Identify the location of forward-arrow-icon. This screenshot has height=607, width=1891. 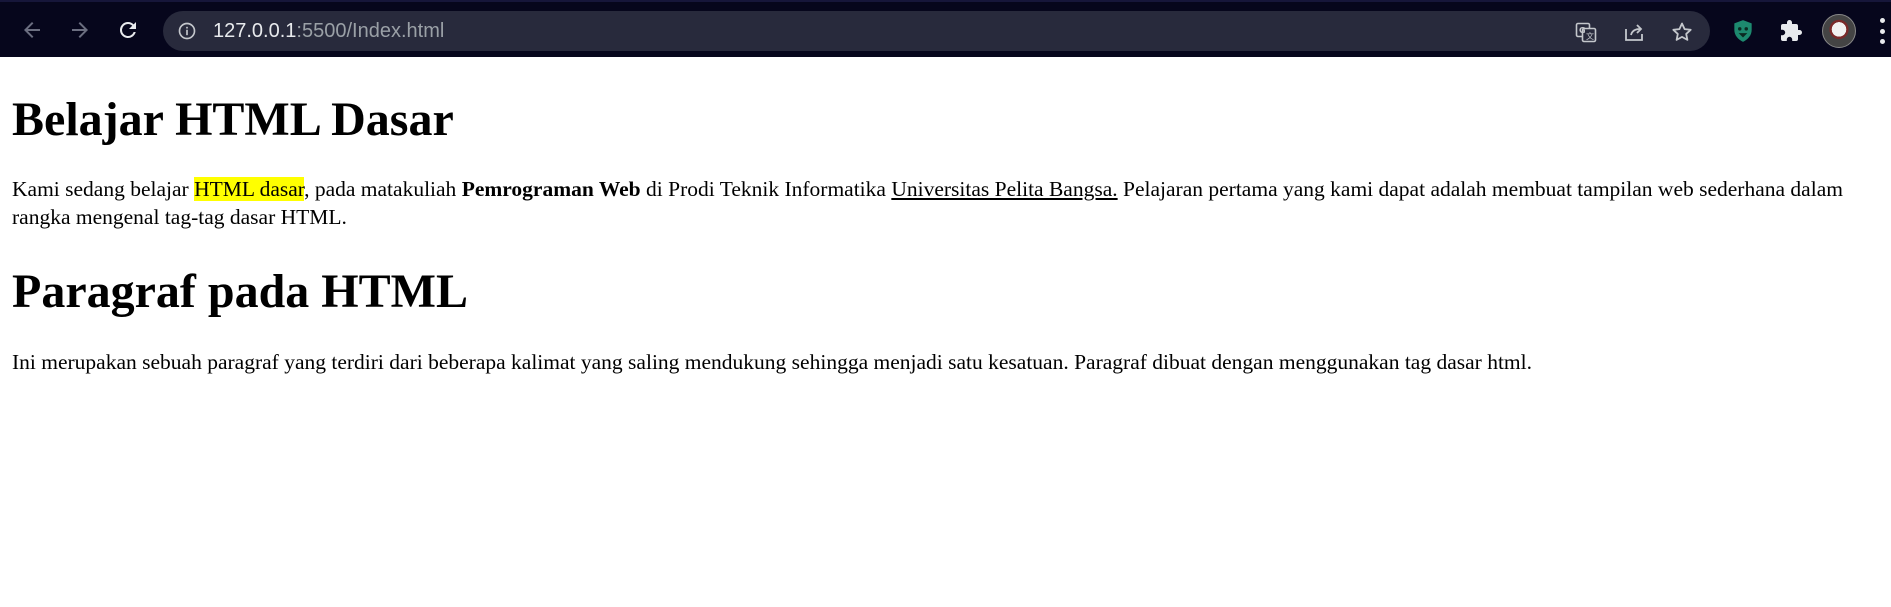
(80, 30).